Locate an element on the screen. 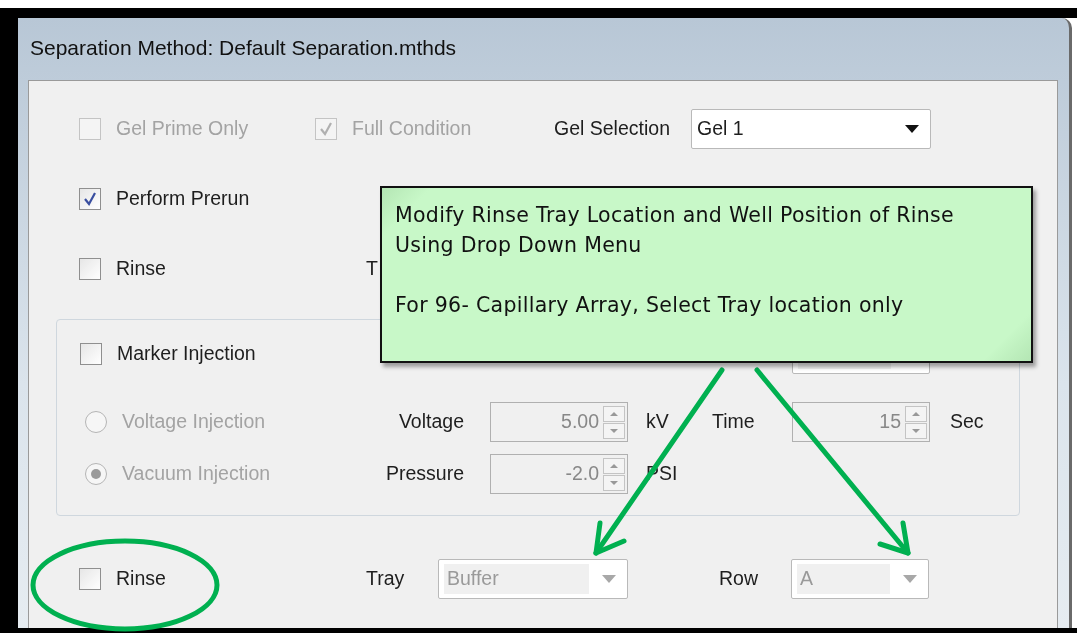  field-label: Pressure is located at coordinates (424, 474).